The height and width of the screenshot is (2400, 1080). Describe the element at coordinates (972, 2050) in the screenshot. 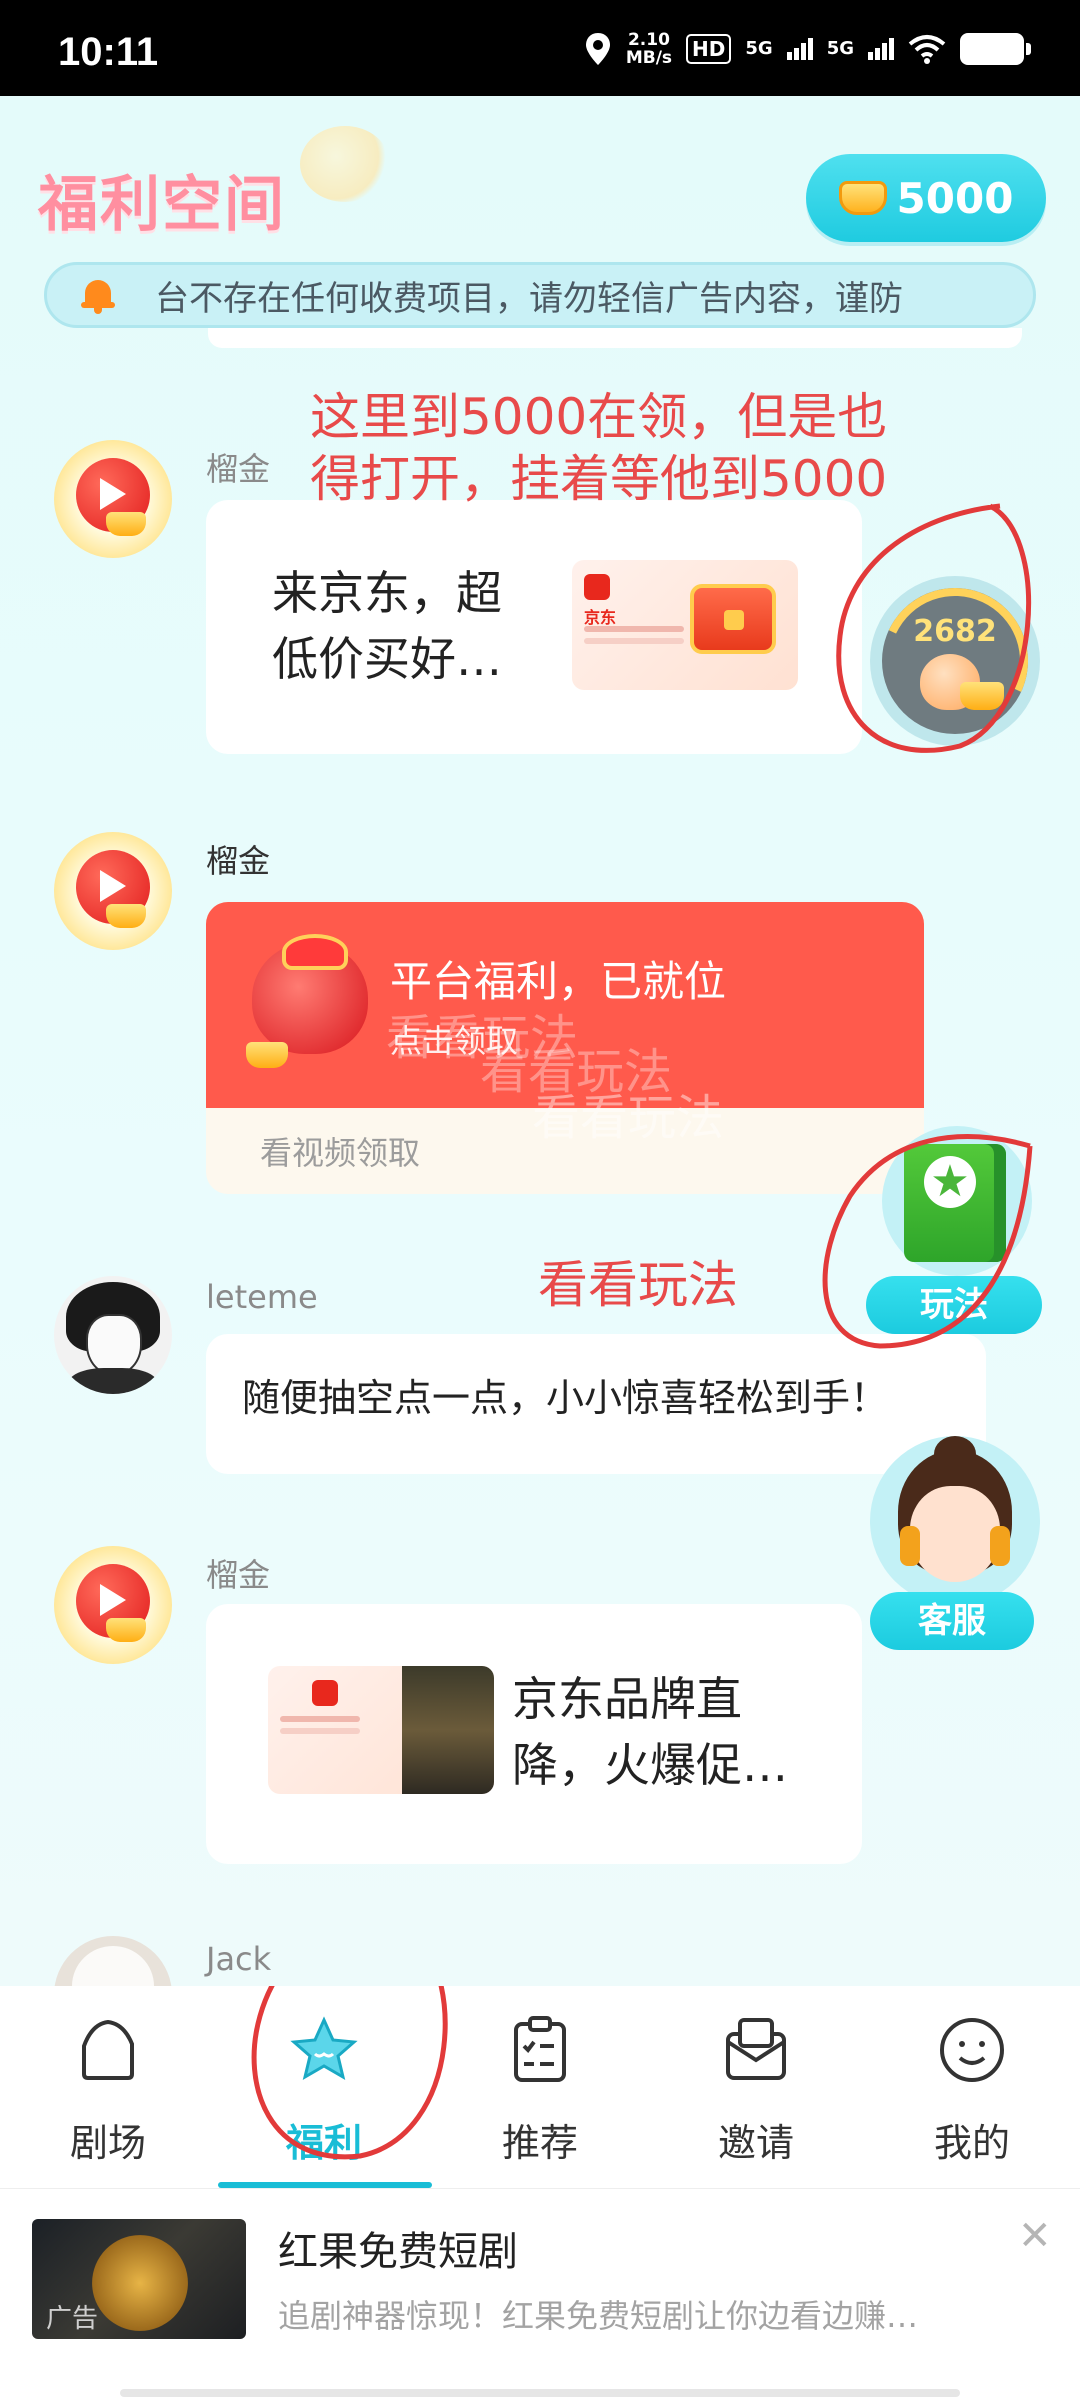

I see `profile-smile-icon` at that location.